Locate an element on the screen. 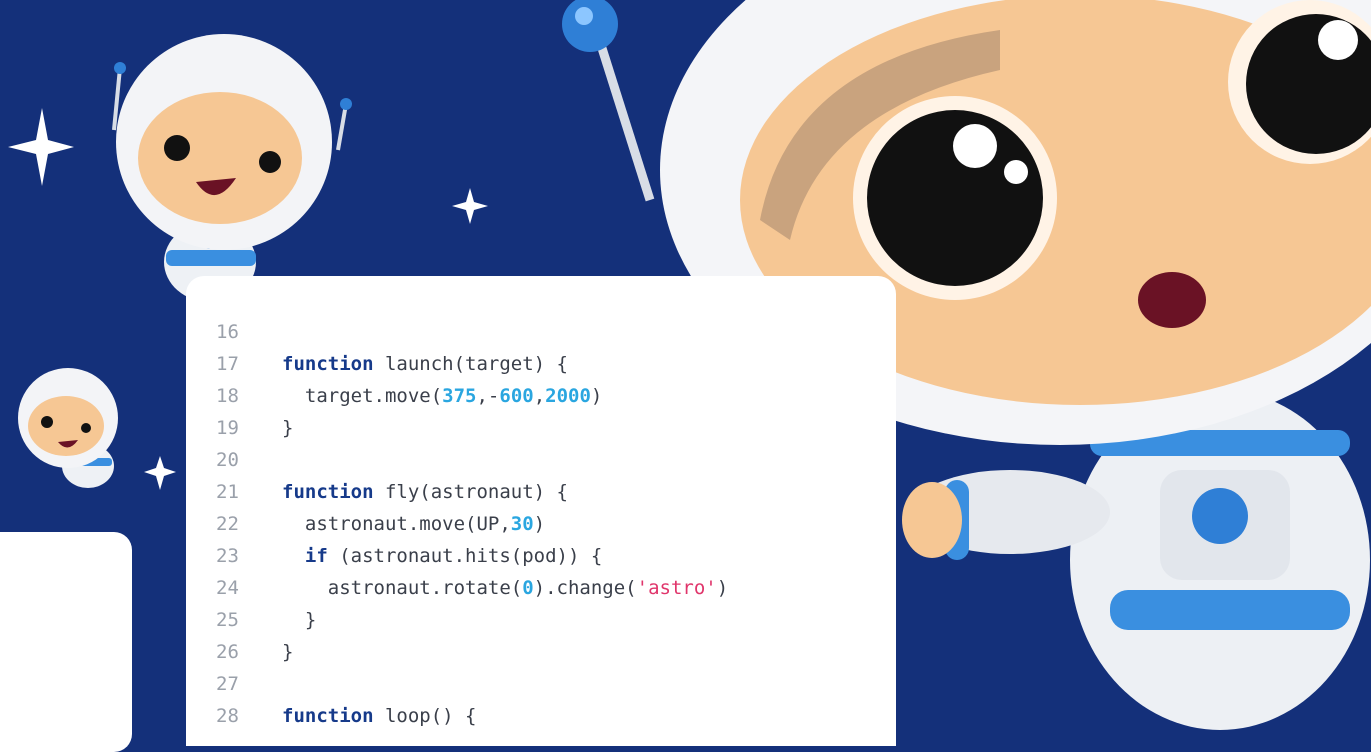 This screenshot has width=1371, height=752. code-token: 2000 is located at coordinates (568, 396).